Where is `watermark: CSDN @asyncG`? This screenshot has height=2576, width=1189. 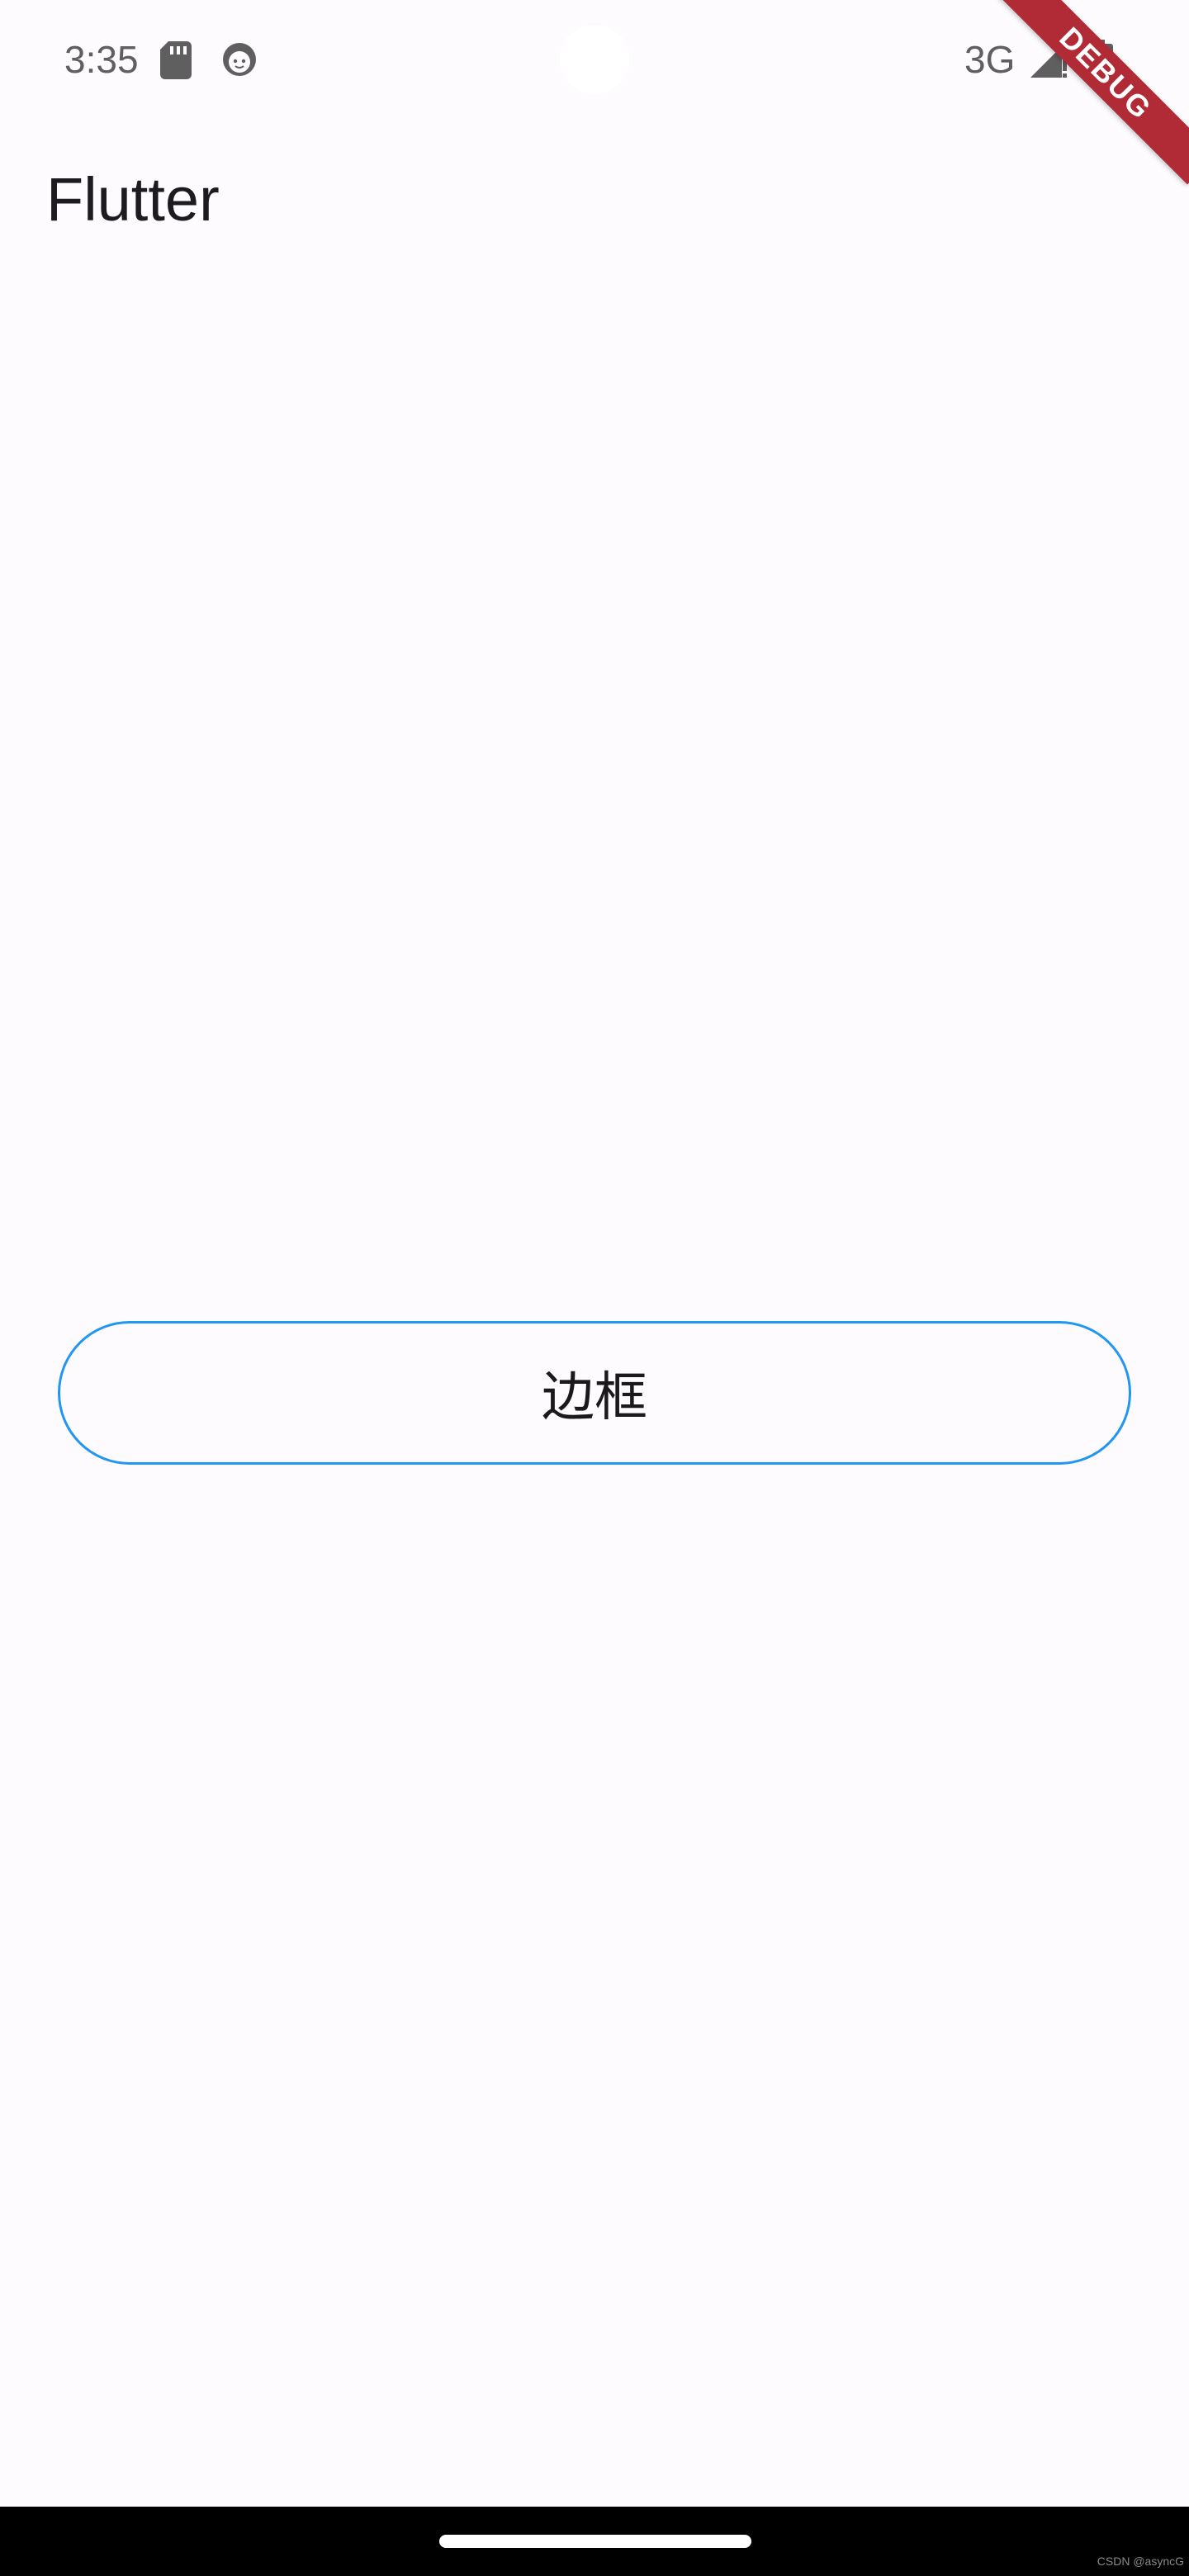 watermark: CSDN @asyncG is located at coordinates (1140, 2561).